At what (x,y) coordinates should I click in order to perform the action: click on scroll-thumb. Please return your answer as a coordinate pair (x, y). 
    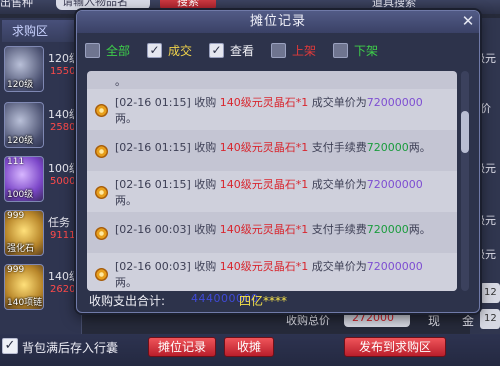
    Looking at the image, I should click on (465, 132).